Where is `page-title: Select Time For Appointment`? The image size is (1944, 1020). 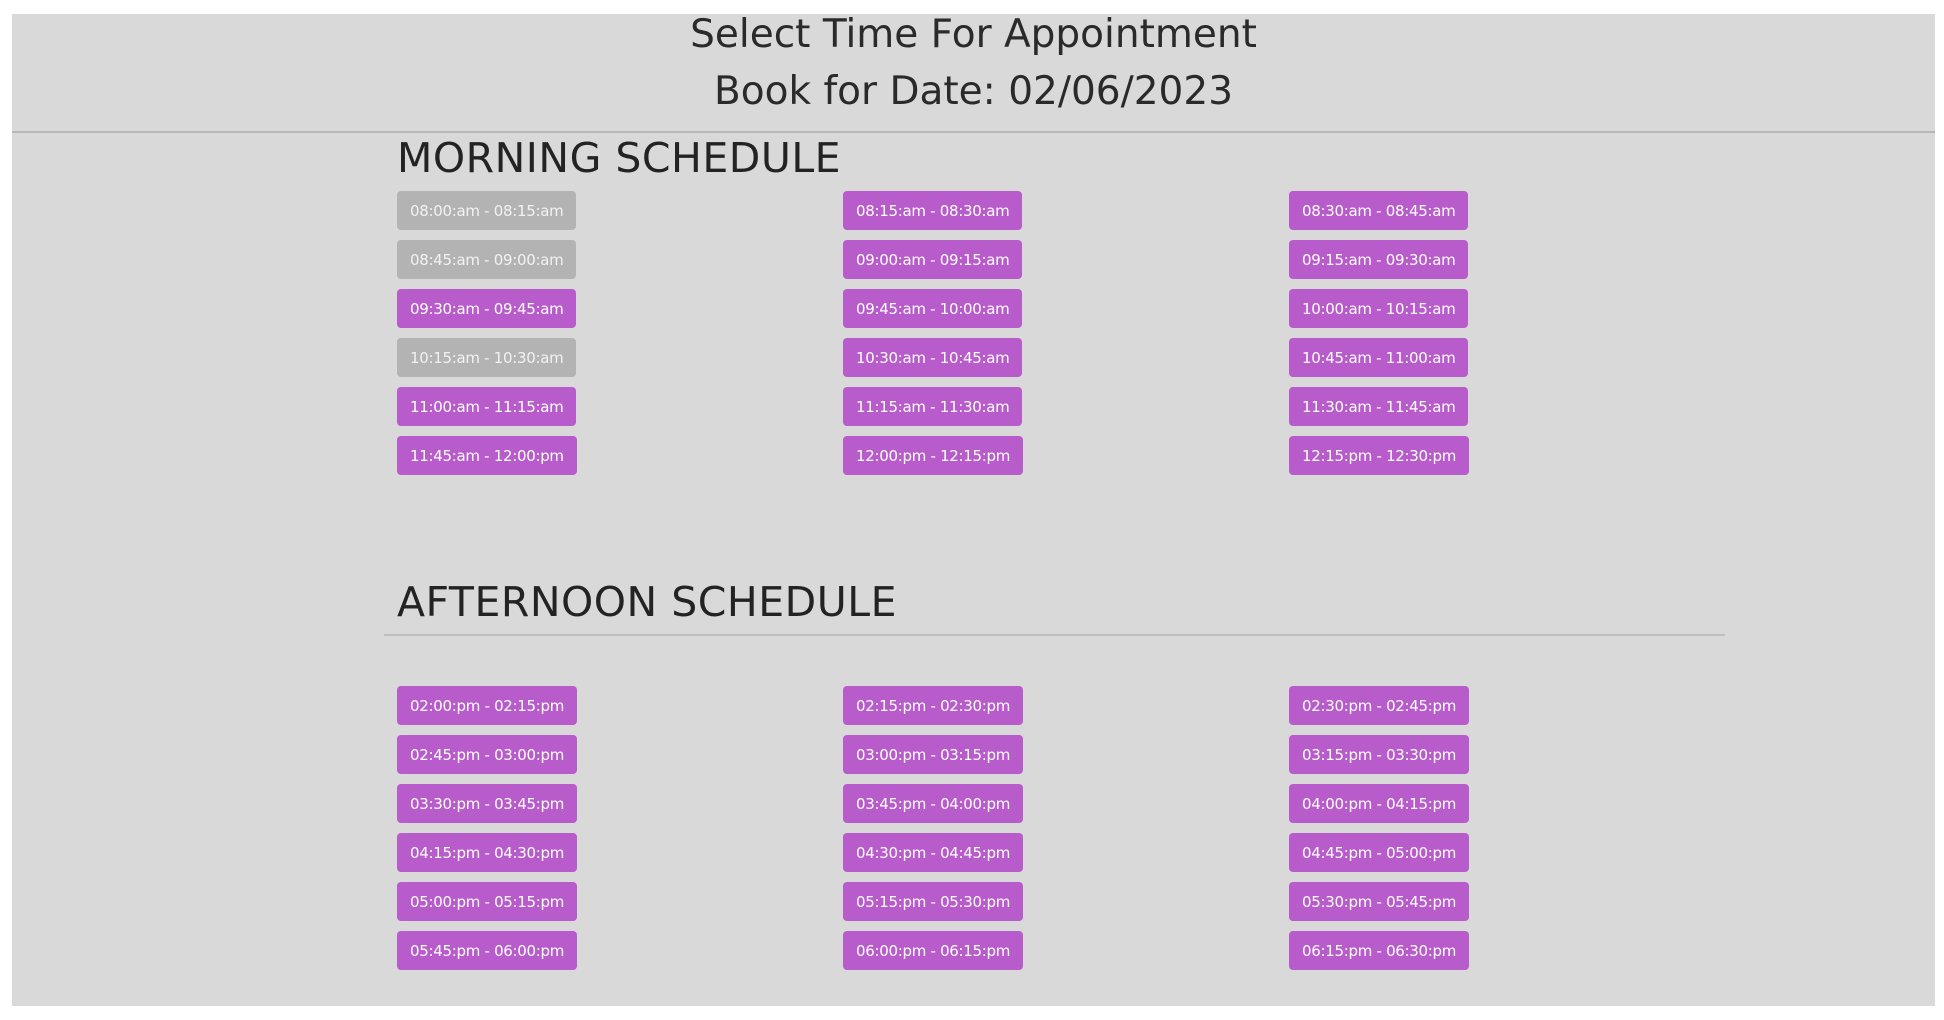
page-title: Select Time For Appointment is located at coordinates (973, 34).